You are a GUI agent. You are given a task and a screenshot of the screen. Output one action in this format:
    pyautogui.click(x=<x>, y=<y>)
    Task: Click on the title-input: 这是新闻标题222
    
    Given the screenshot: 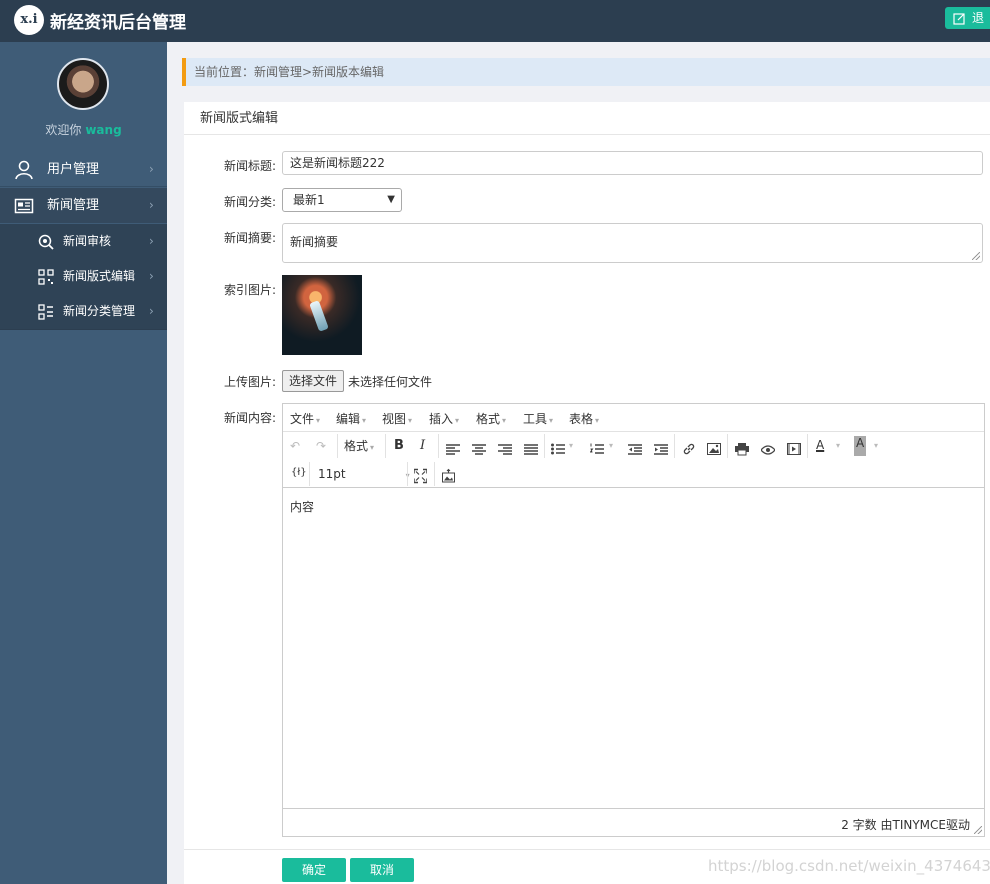 What is the action you would take?
    pyautogui.click(x=632, y=163)
    